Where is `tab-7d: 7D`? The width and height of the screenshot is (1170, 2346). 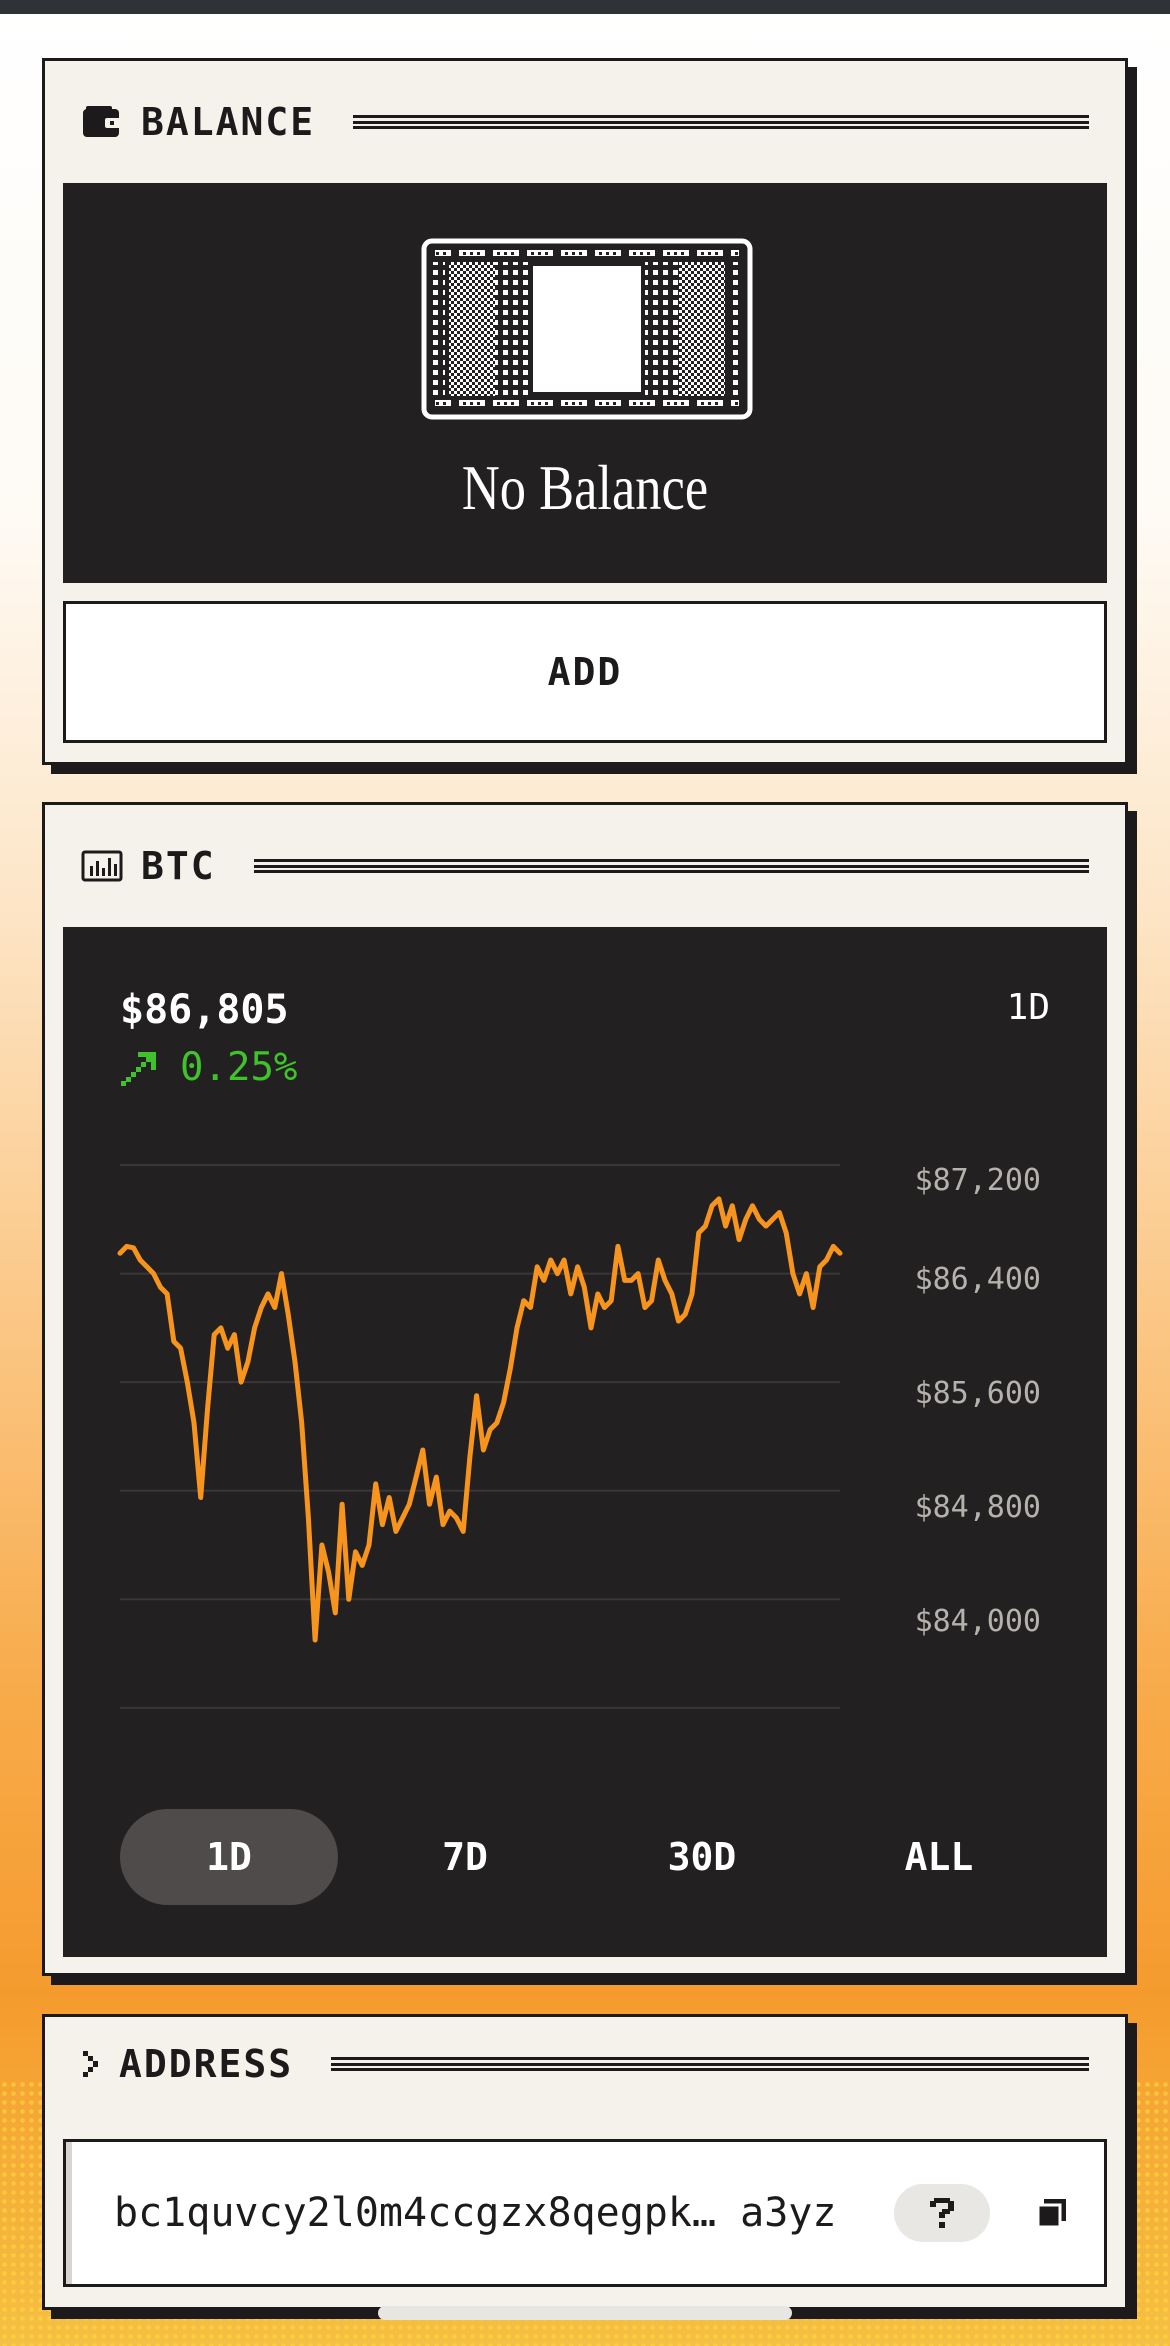
tab-7d: 7D is located at coordinates (465, 1857).